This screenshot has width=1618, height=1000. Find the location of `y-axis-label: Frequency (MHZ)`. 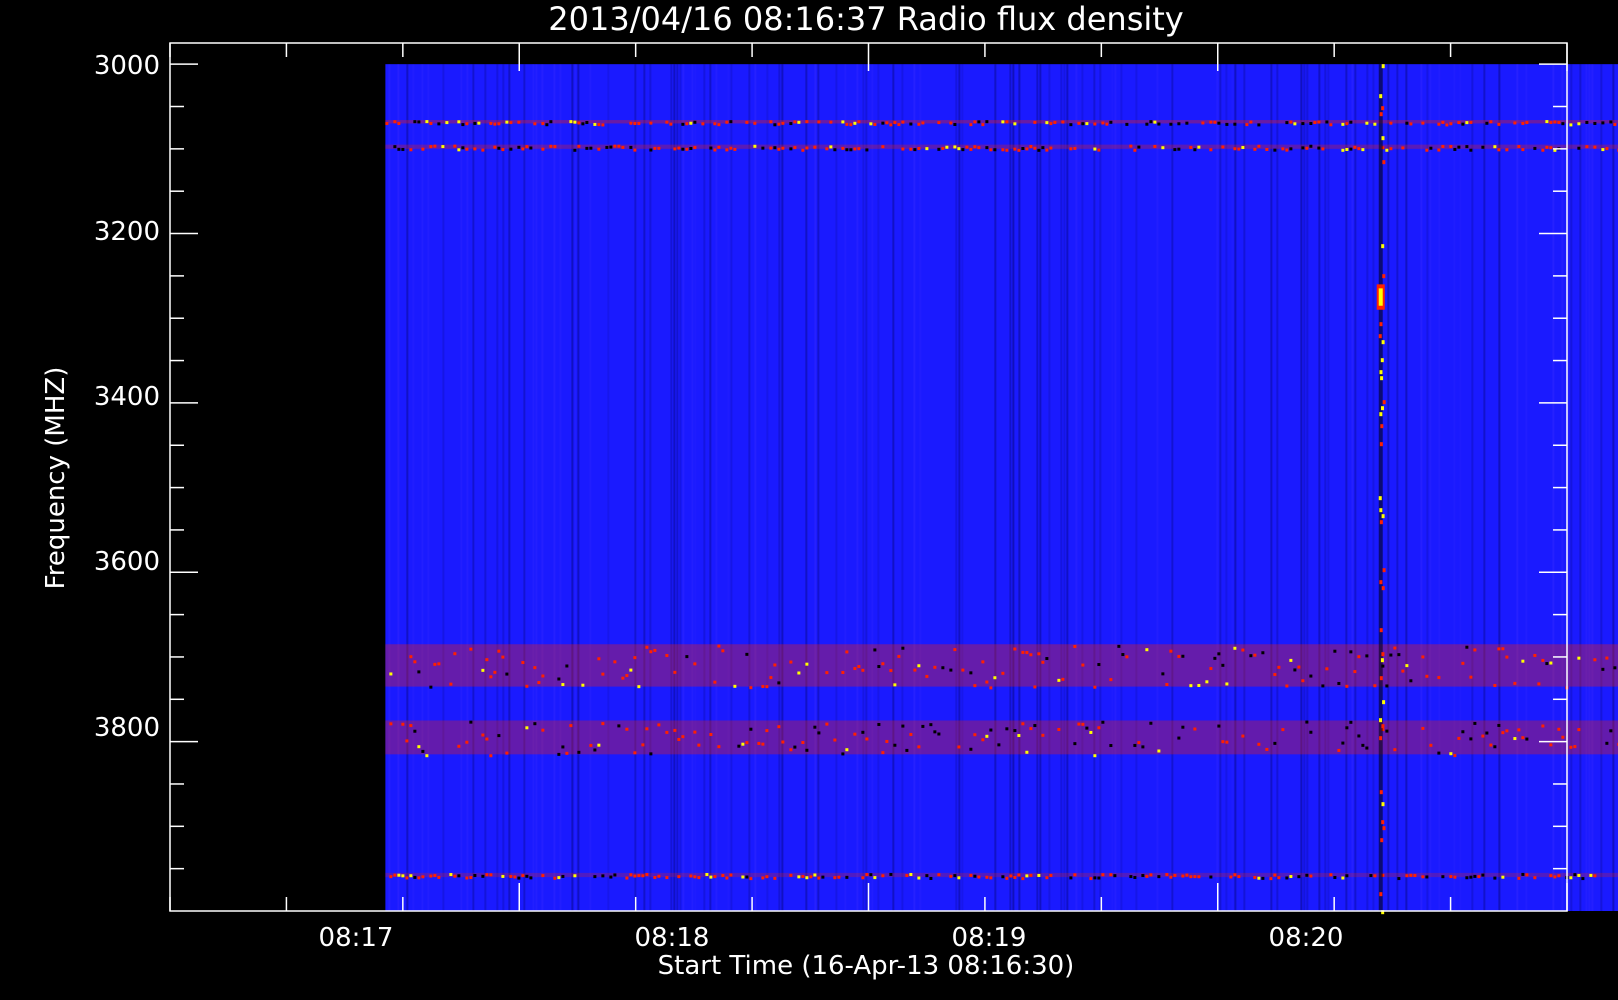

y-axis-label: Frequency (MHZ) is located at coordinates (56, 478).